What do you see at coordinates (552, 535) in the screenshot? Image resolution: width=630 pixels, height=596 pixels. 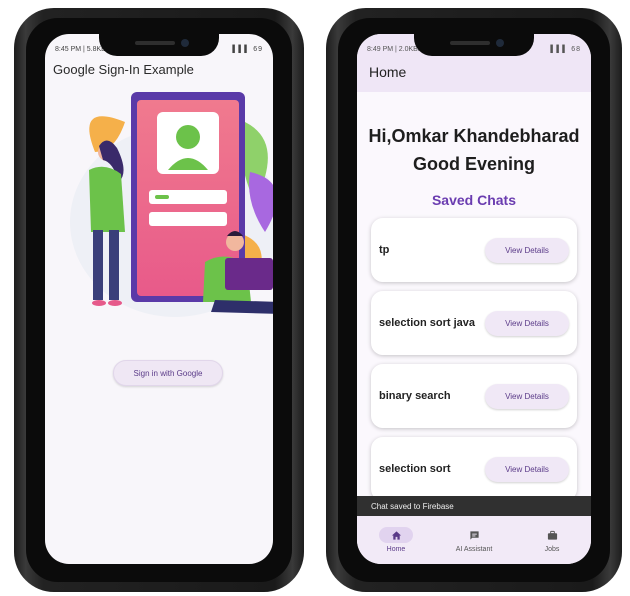 I see `briefcase-icon` at bounding box center [552, 535].